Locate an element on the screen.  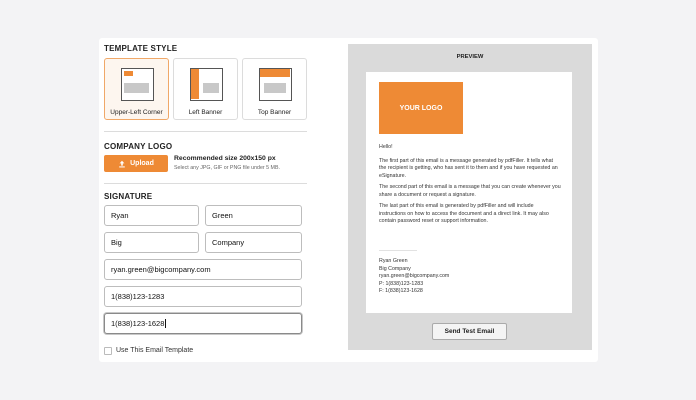
signature-name: Ryan Green is located at coordinates (393, 261).